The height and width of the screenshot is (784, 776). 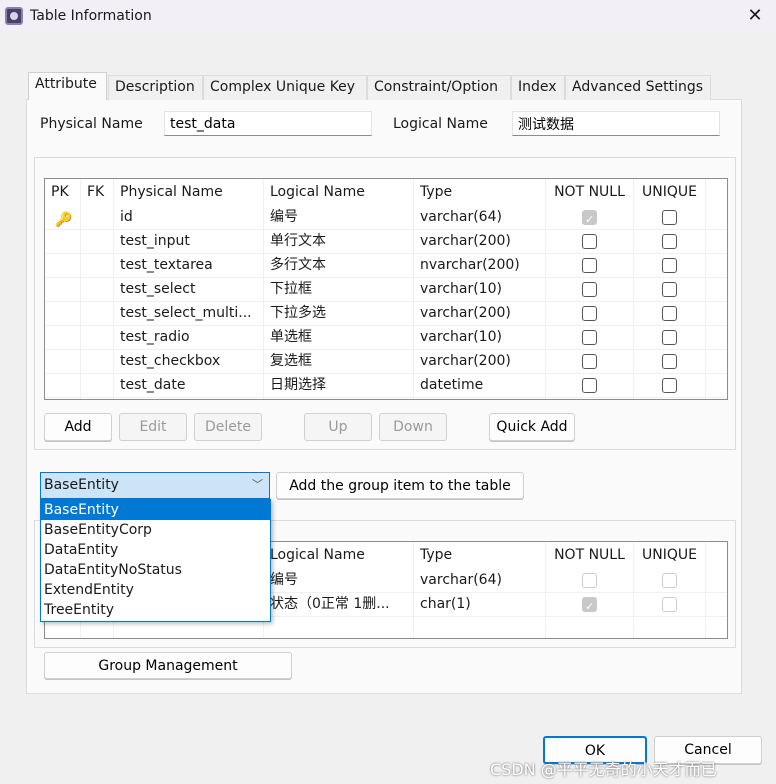 I want to click on table-row: test_radio 单选框 varchar(10), so click(x=386, y=338).